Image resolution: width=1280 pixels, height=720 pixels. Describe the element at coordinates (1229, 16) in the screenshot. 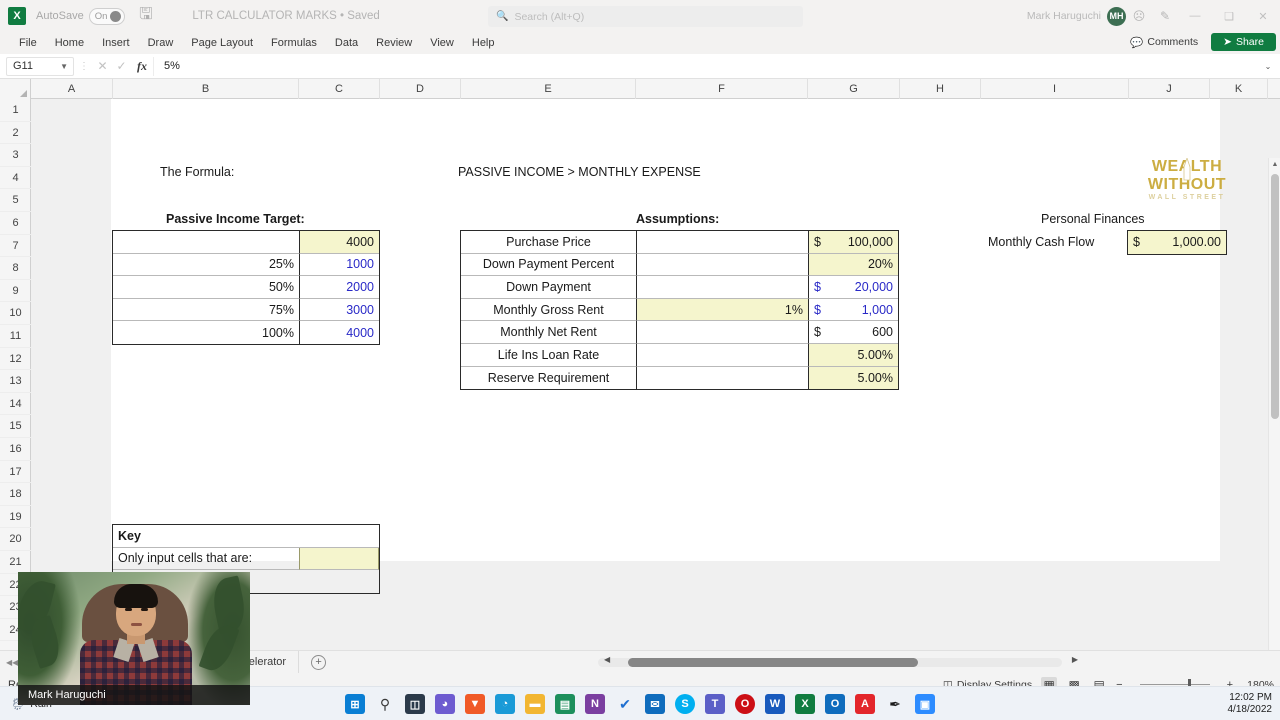

I see `restore-button: ❑` at that location.